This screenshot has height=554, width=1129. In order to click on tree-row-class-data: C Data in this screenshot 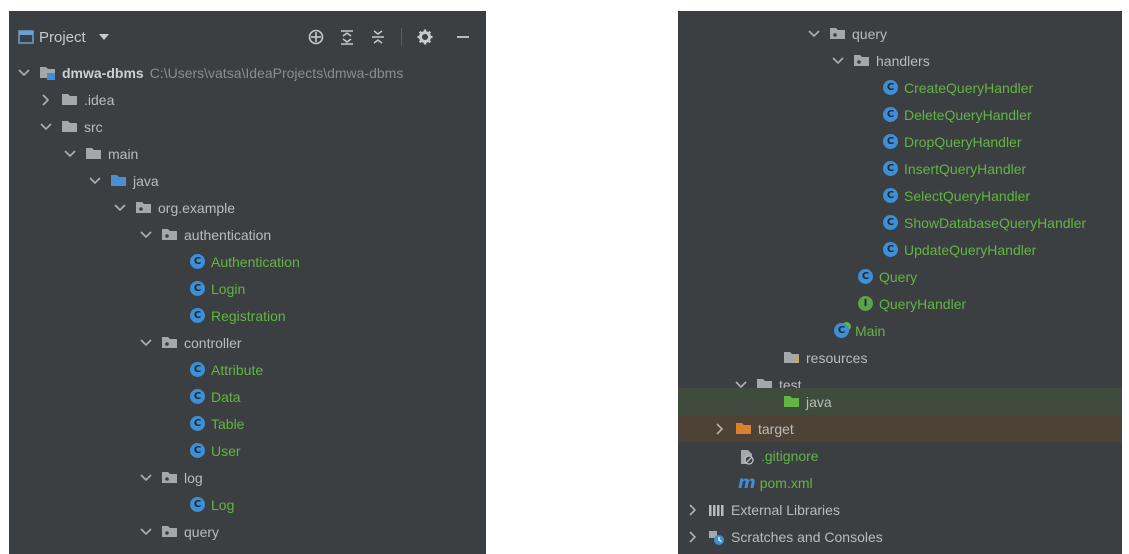, I will do `click(215, 396)`.